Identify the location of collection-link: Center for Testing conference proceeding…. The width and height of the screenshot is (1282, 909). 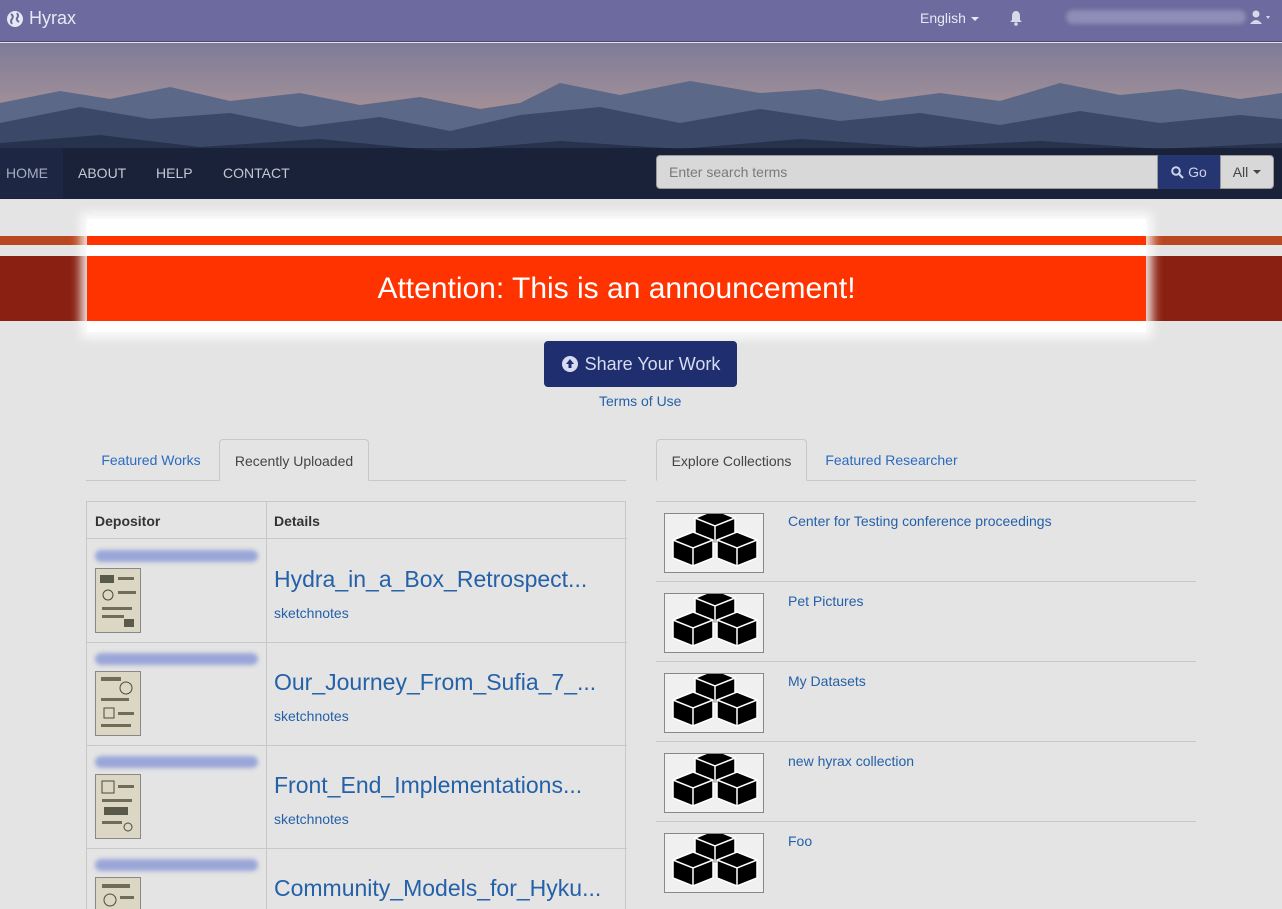
(920, 521).